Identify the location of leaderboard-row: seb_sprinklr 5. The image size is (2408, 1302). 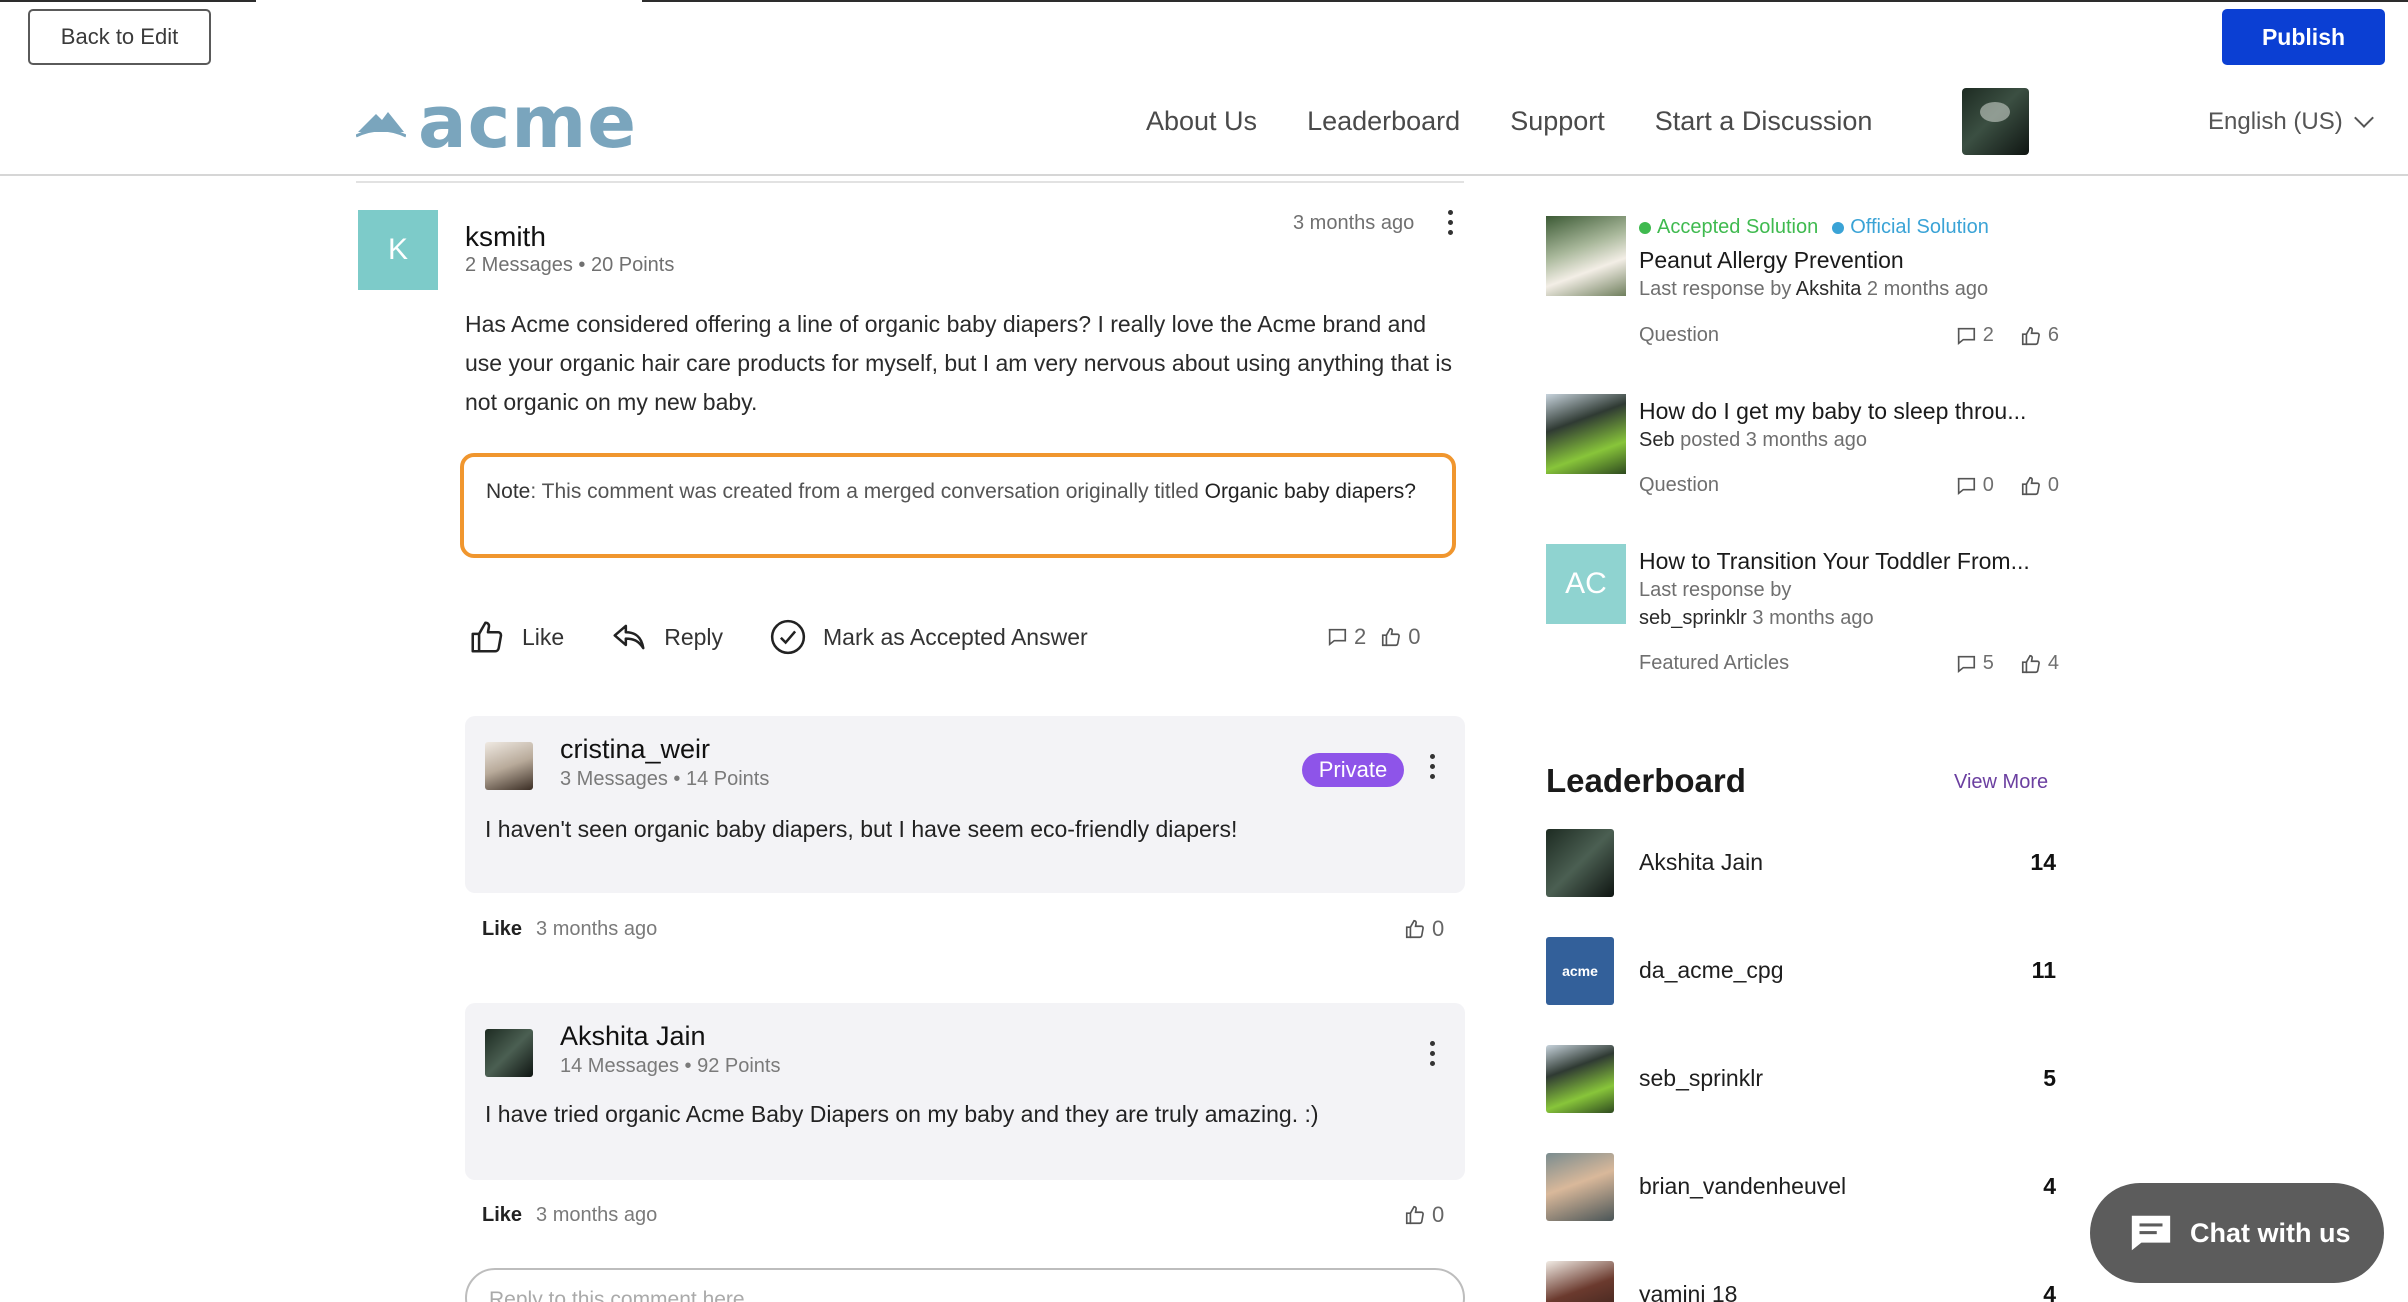
(1801, 1079).